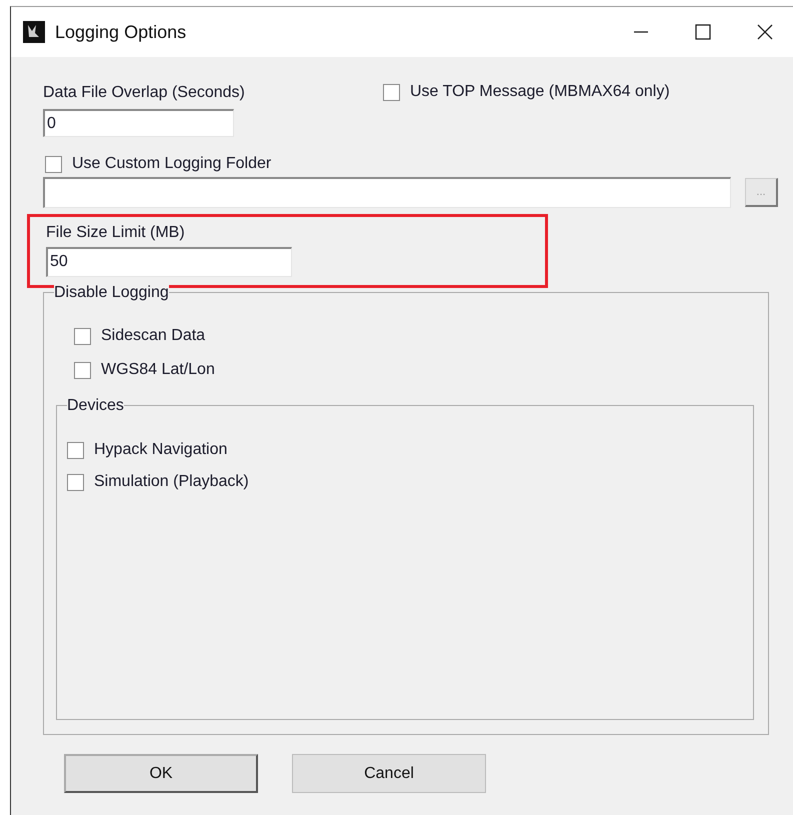 This screenshot has height=815, width=793. What do you see at coordinates (387, 192) in the screenshot?
I see `folder-path-field` at bounding box center [387, 192].